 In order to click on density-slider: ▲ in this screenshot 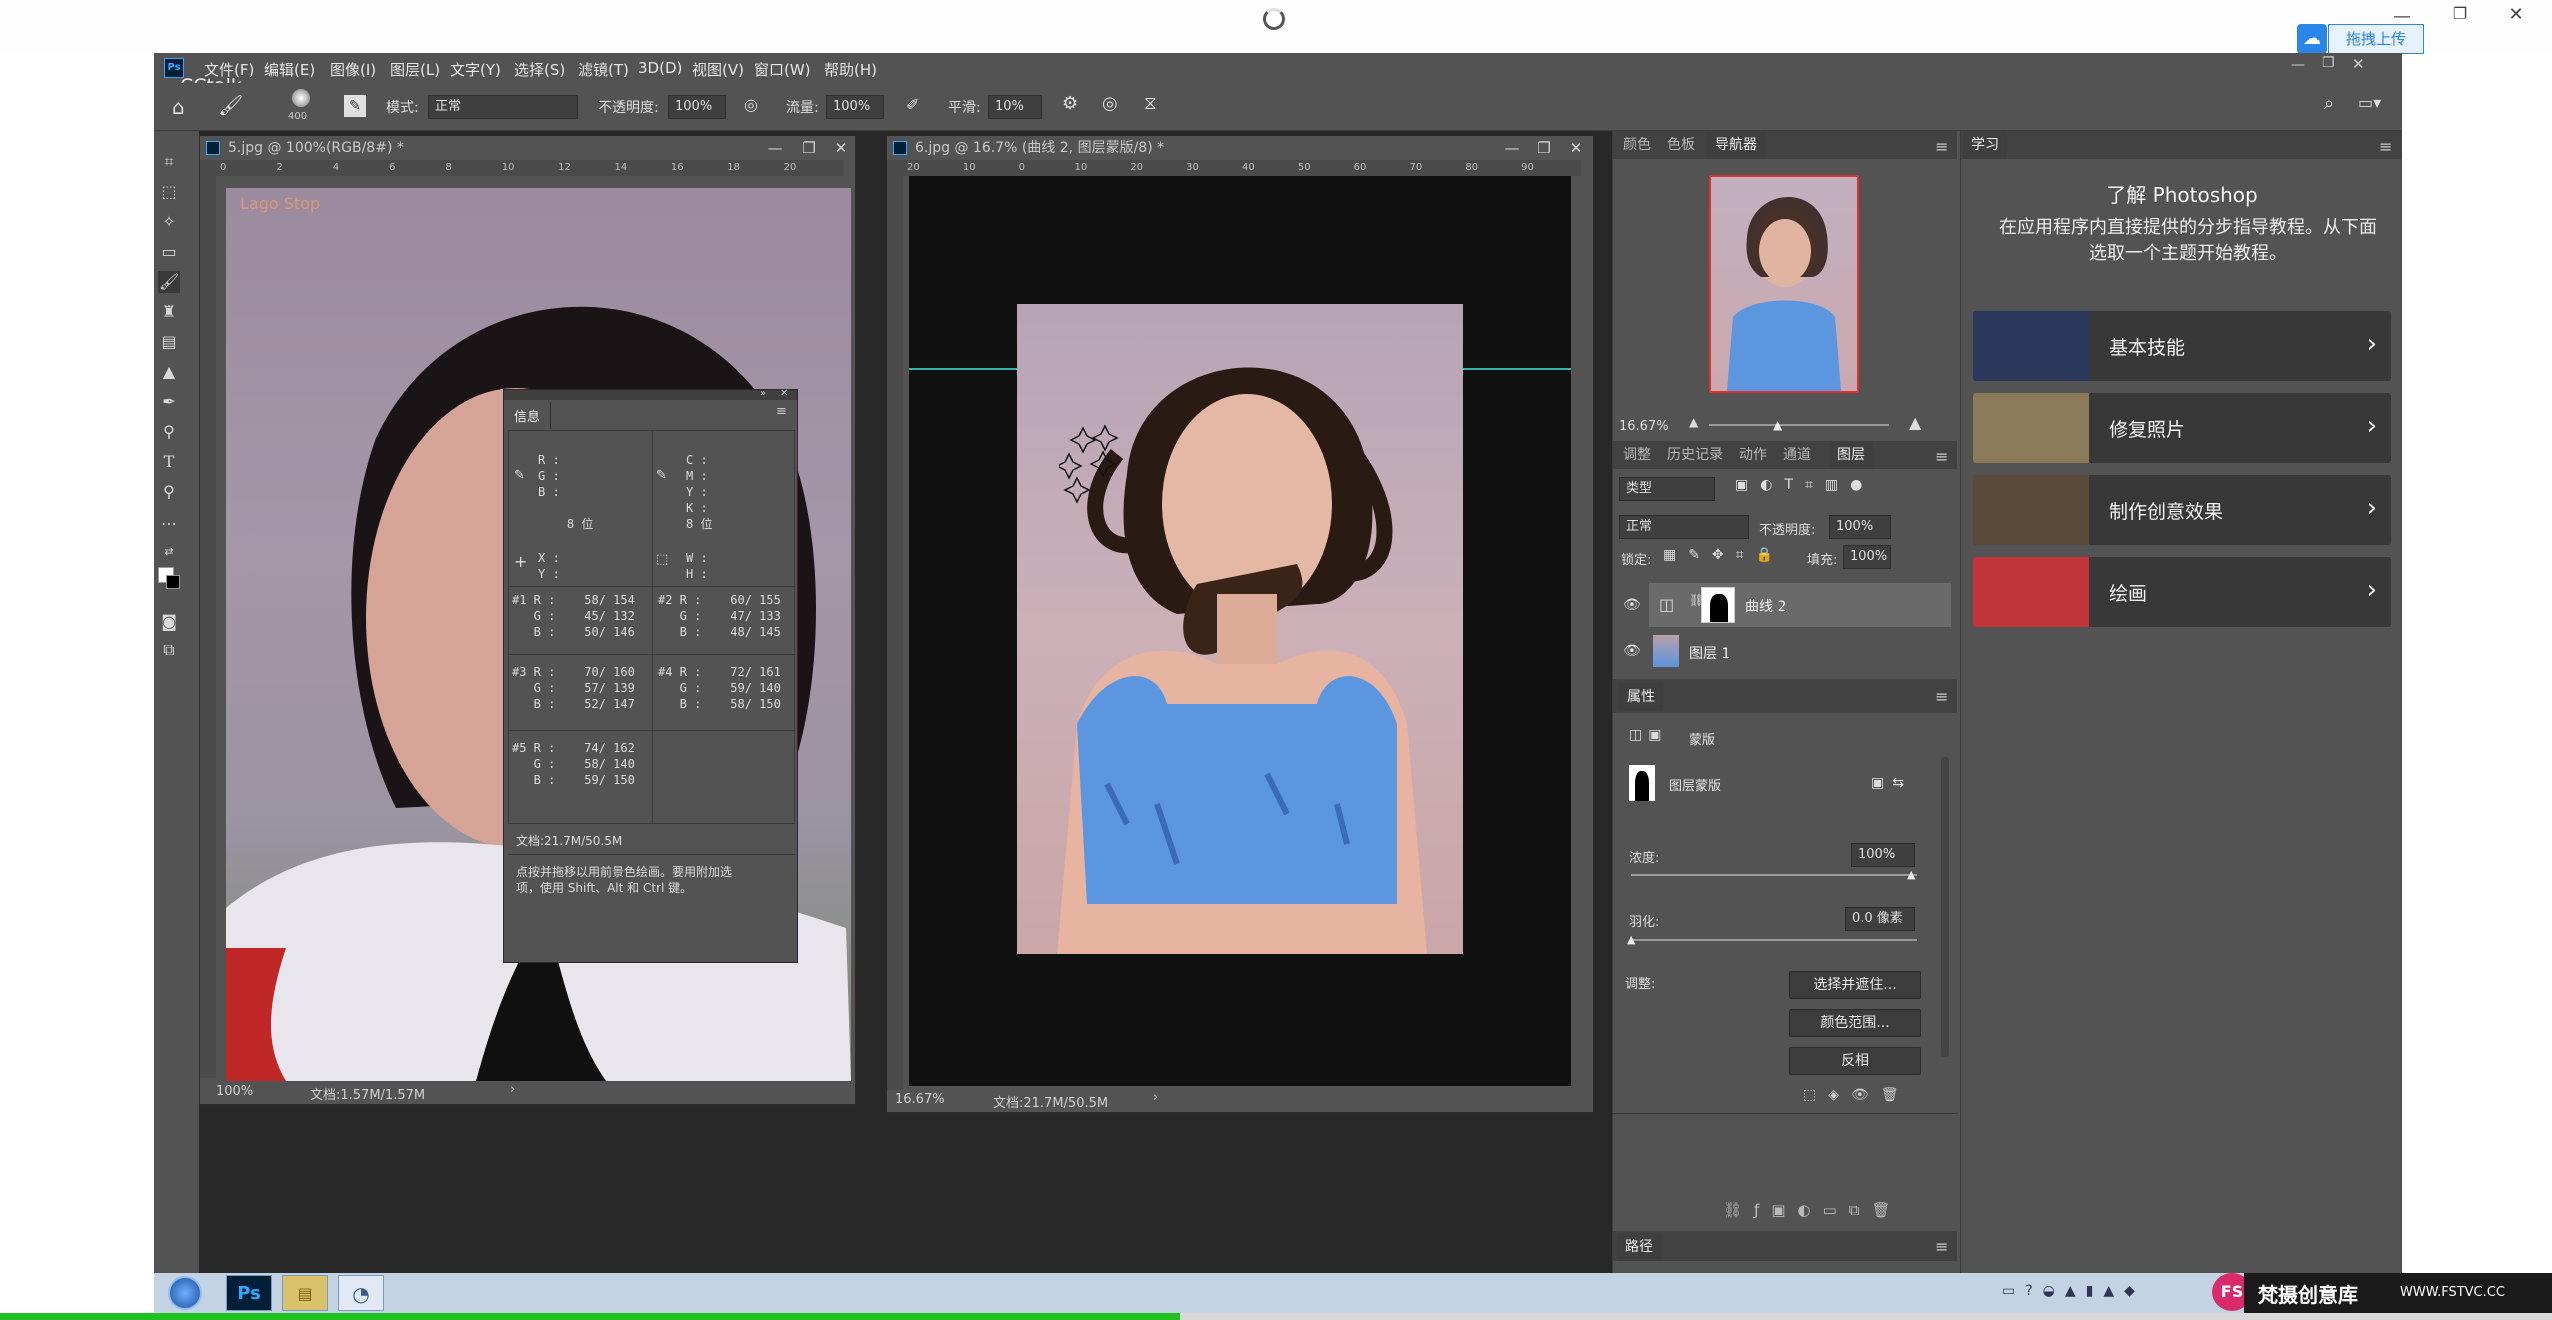, I will do `click(1774, 874)`.